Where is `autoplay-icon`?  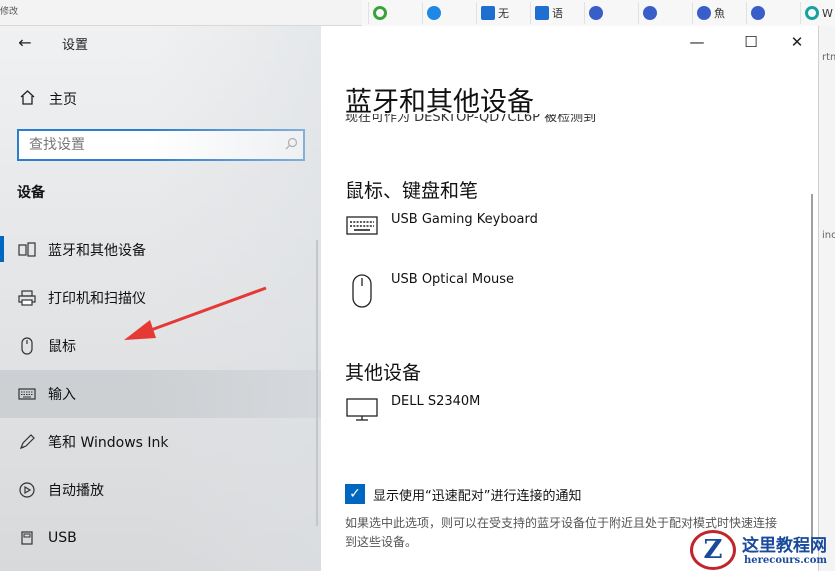 autoplay-icon is located at coordinates (27, 490).